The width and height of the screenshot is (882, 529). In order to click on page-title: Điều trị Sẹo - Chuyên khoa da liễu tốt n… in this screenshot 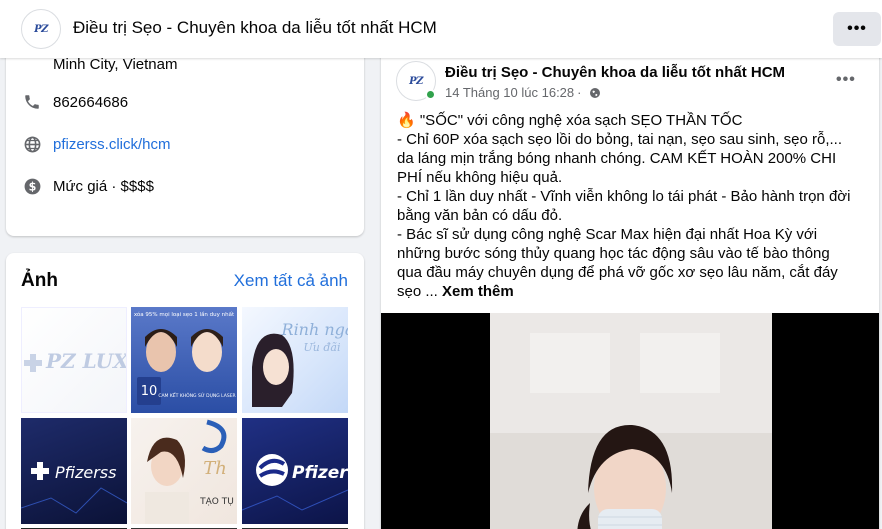, I will do `click(255, 27)`.